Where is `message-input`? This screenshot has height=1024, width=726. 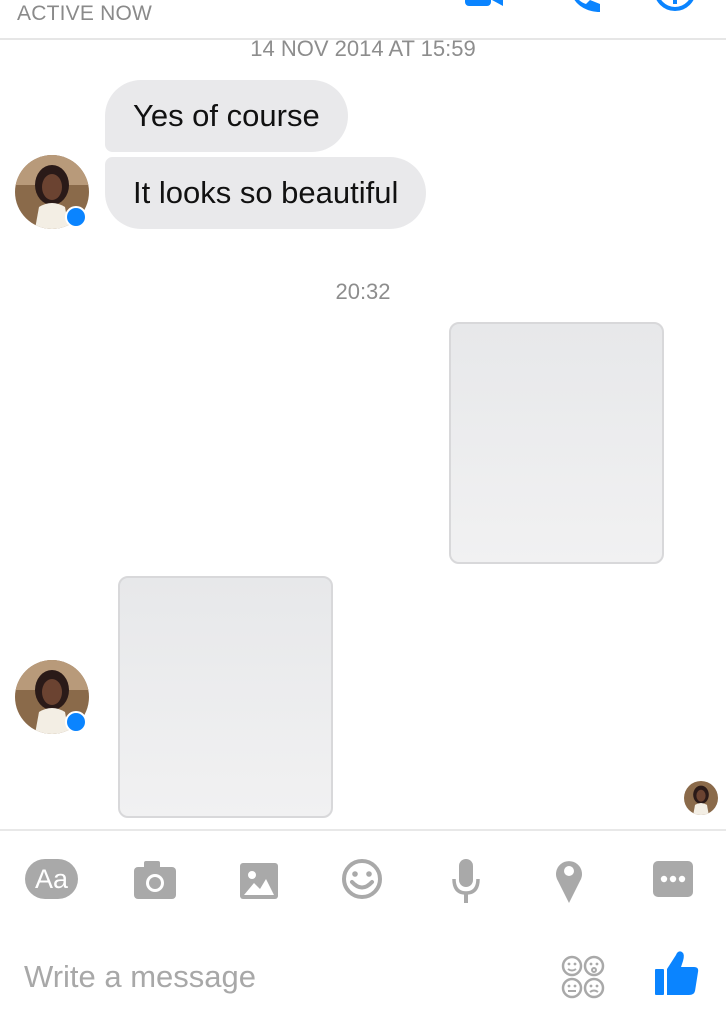
message-input is located at coordinates (274, 977).